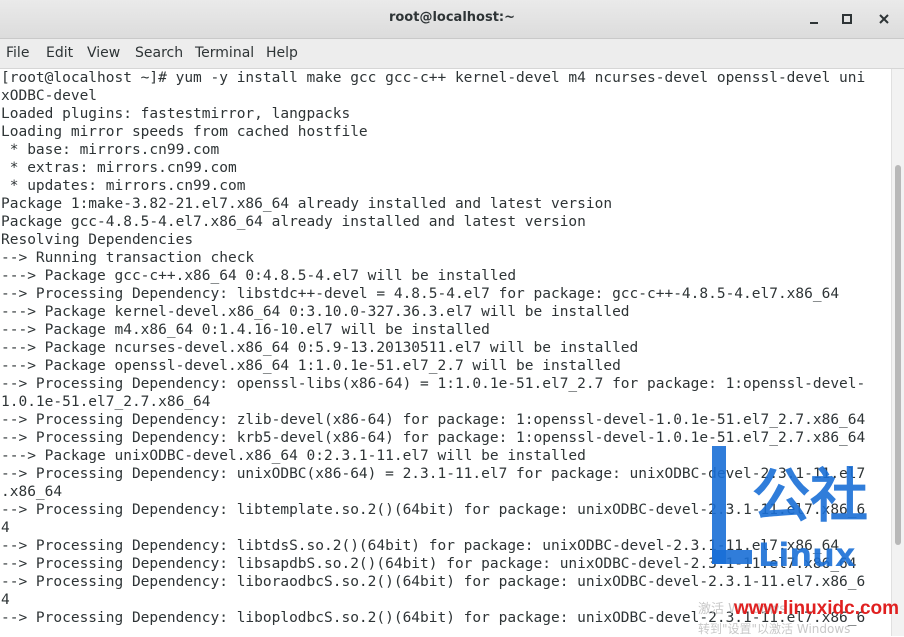 The height and width of the screenshot is (637, 904). What do you see at coordinates (224, 53) in the screenshot?
I see `menu-terminal: Terminal` at bounding box center [224, 53].